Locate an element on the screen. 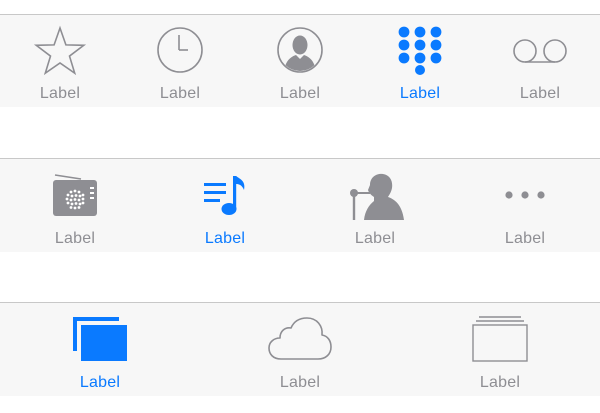  tab-playlists: Label is located at coordinates (225, 205).